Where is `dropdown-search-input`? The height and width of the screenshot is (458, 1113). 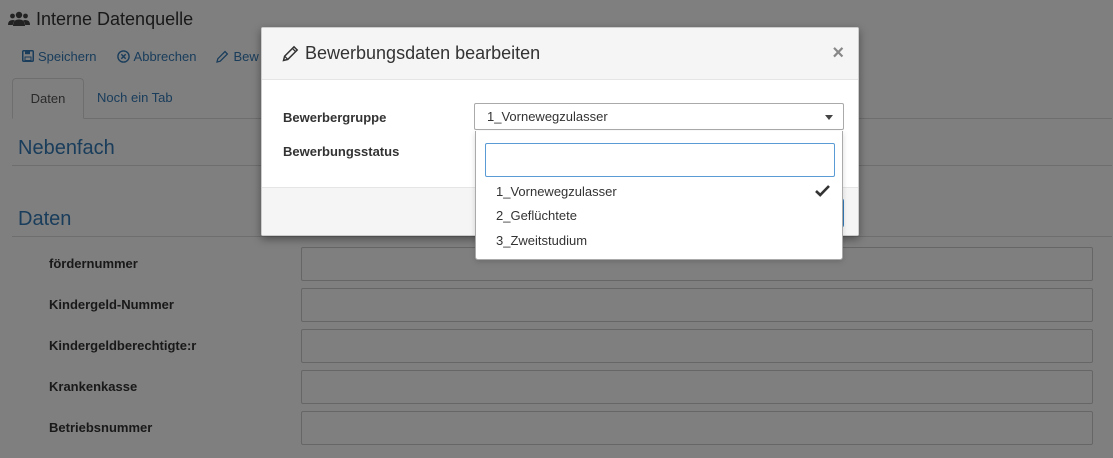
dropdown-search-input is located at coordinates (660, 160).